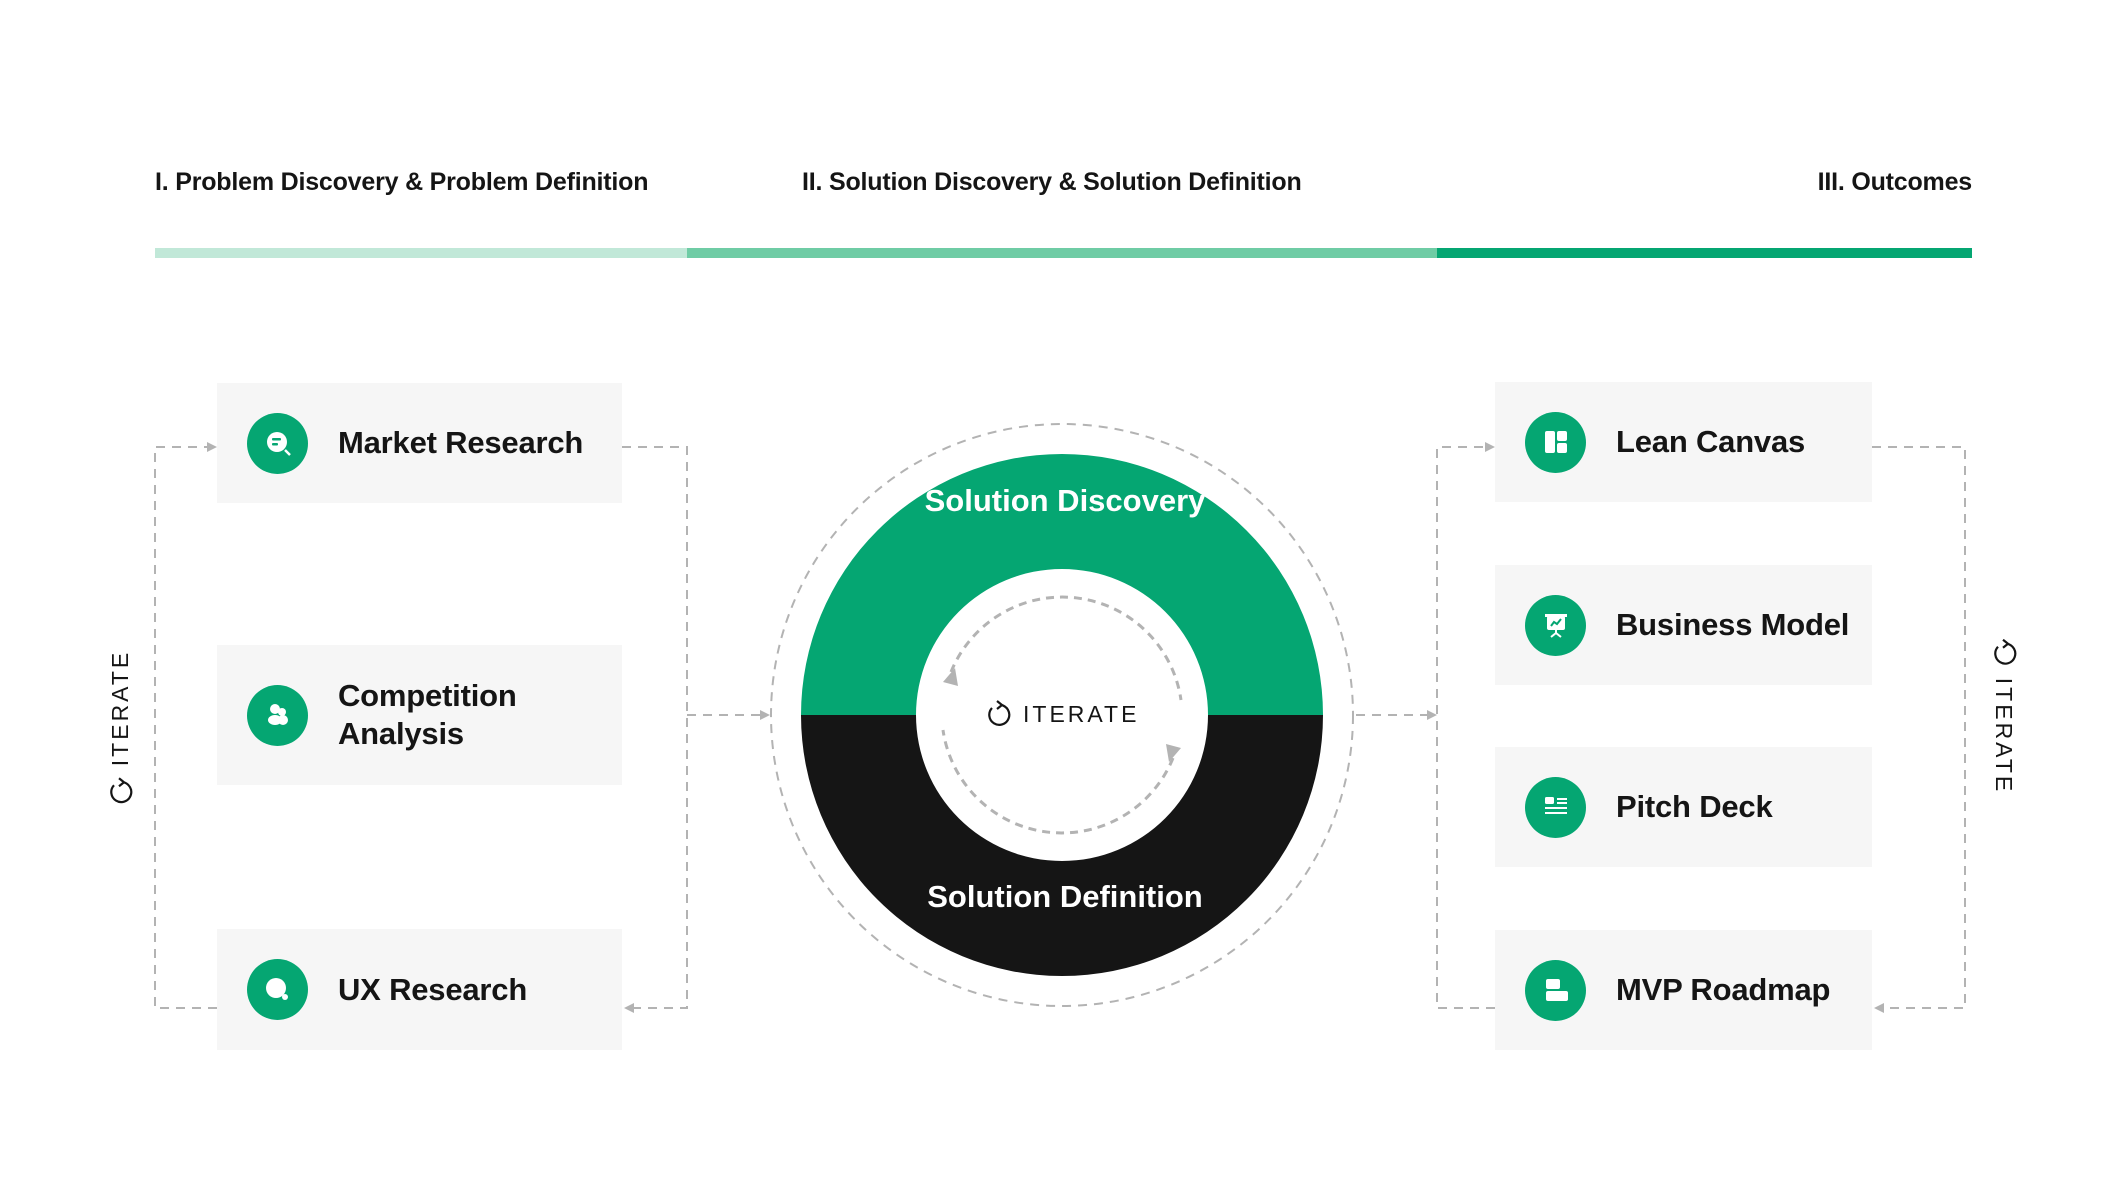  I want to click on inner-iterate-arc-top, so click(1066, 648).